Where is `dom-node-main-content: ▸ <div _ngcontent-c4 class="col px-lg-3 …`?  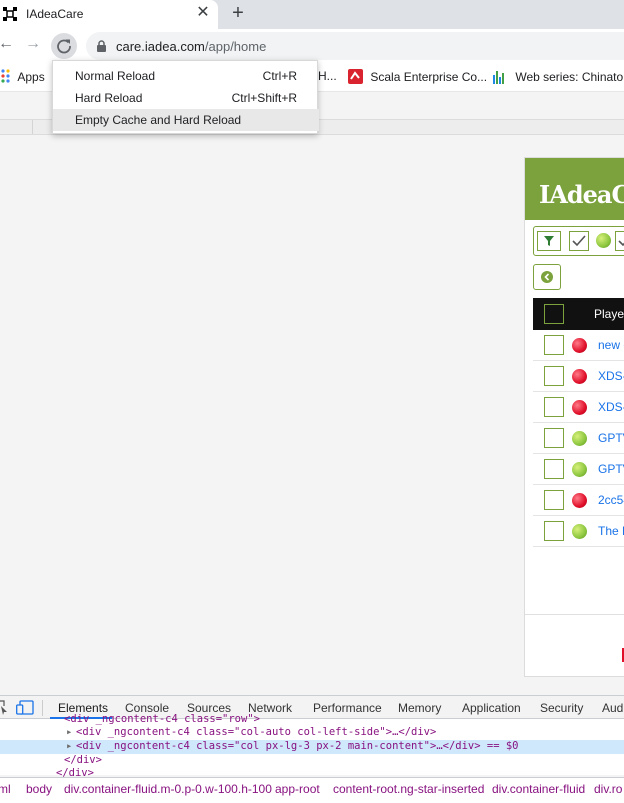
dom-node-main-content: ▸ <div _ngcontent-c4 class="col px-lg-3 … is located at coordinates (312, 747).